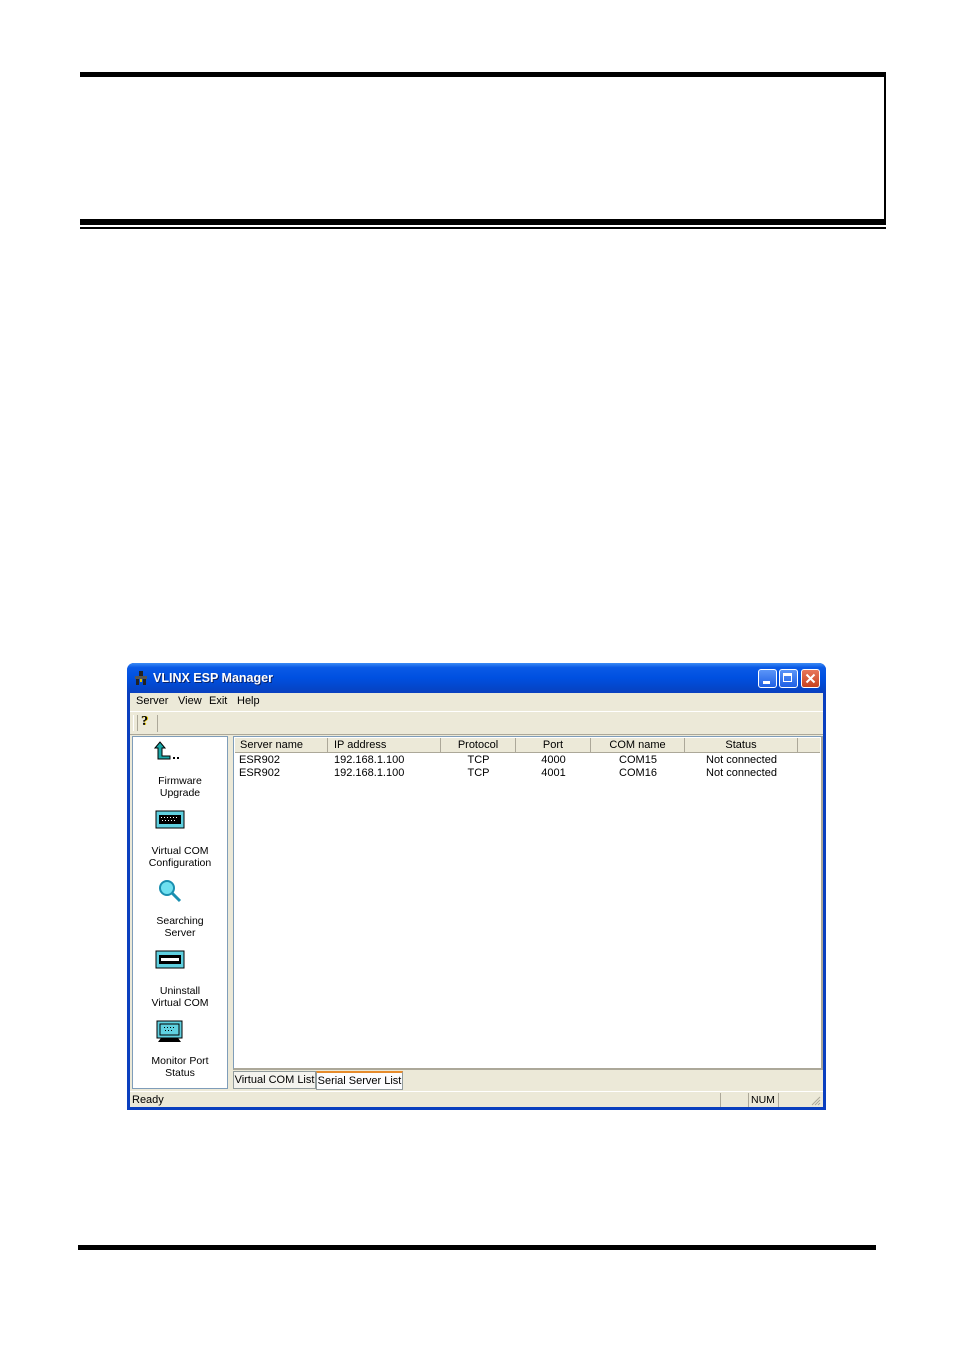  What do you see at coordinates (141, 678) in the screenshot?
I see `app-icon` at bounding box center [141, 678].